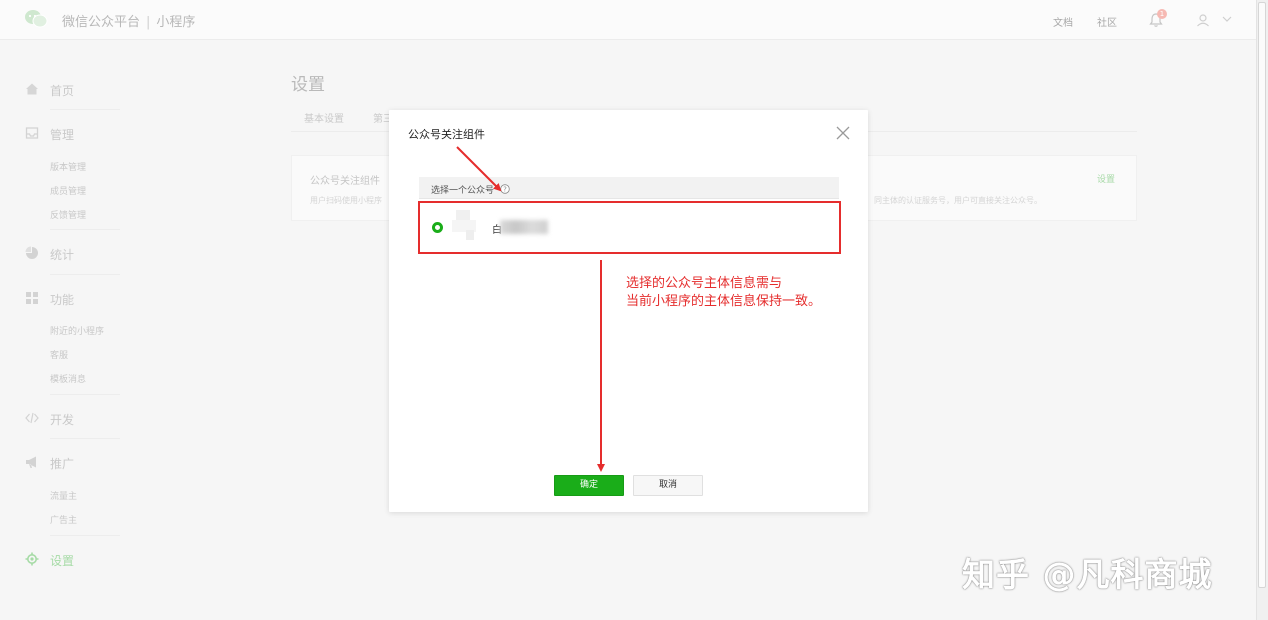 The height and width of the screenshot is (620, 1268). Describe the element at coordinates (62, 419) in the screenshot. I see `sidebar-item-dev: 开发` at that location.